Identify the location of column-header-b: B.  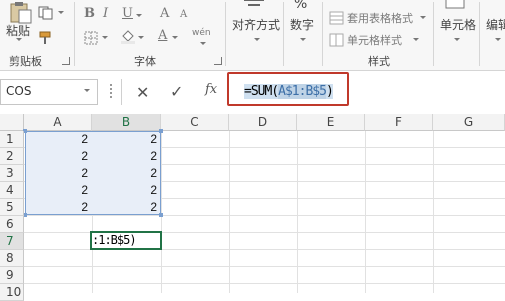
(126, 122).